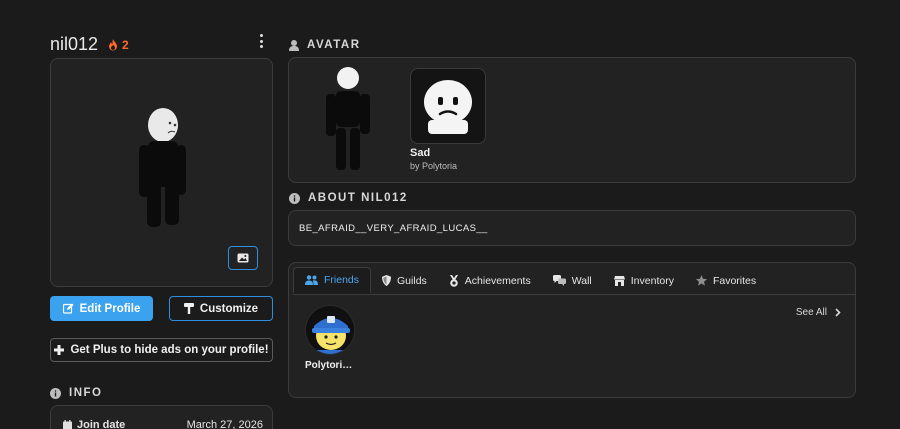 The height and width of the screenshot is (429, 900). I want to click on image-view-button, so click(243, 258).